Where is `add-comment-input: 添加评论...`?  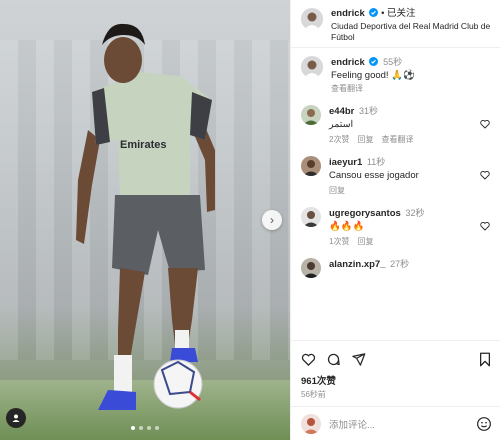
add-comment-input: 添加评论... is located at coordinates (398, 424).